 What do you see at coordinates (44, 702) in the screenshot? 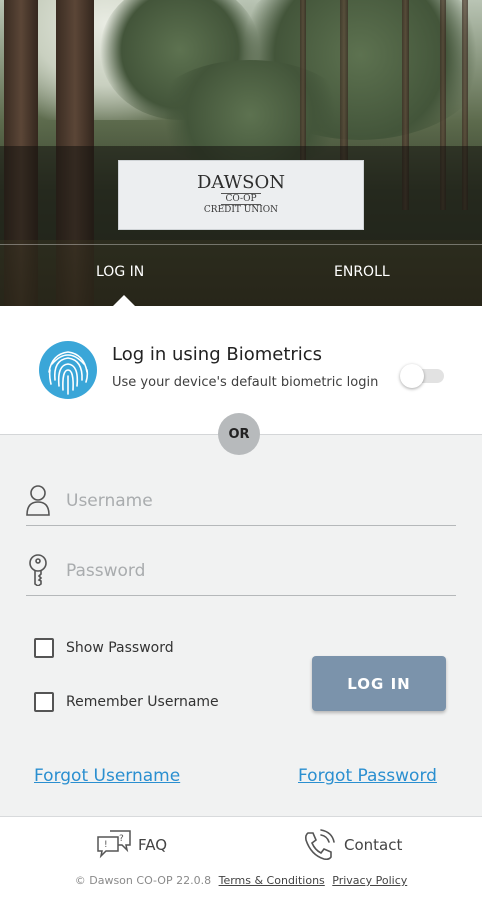
I see `remember-username-checkbox` at bounding box center [44, 702].